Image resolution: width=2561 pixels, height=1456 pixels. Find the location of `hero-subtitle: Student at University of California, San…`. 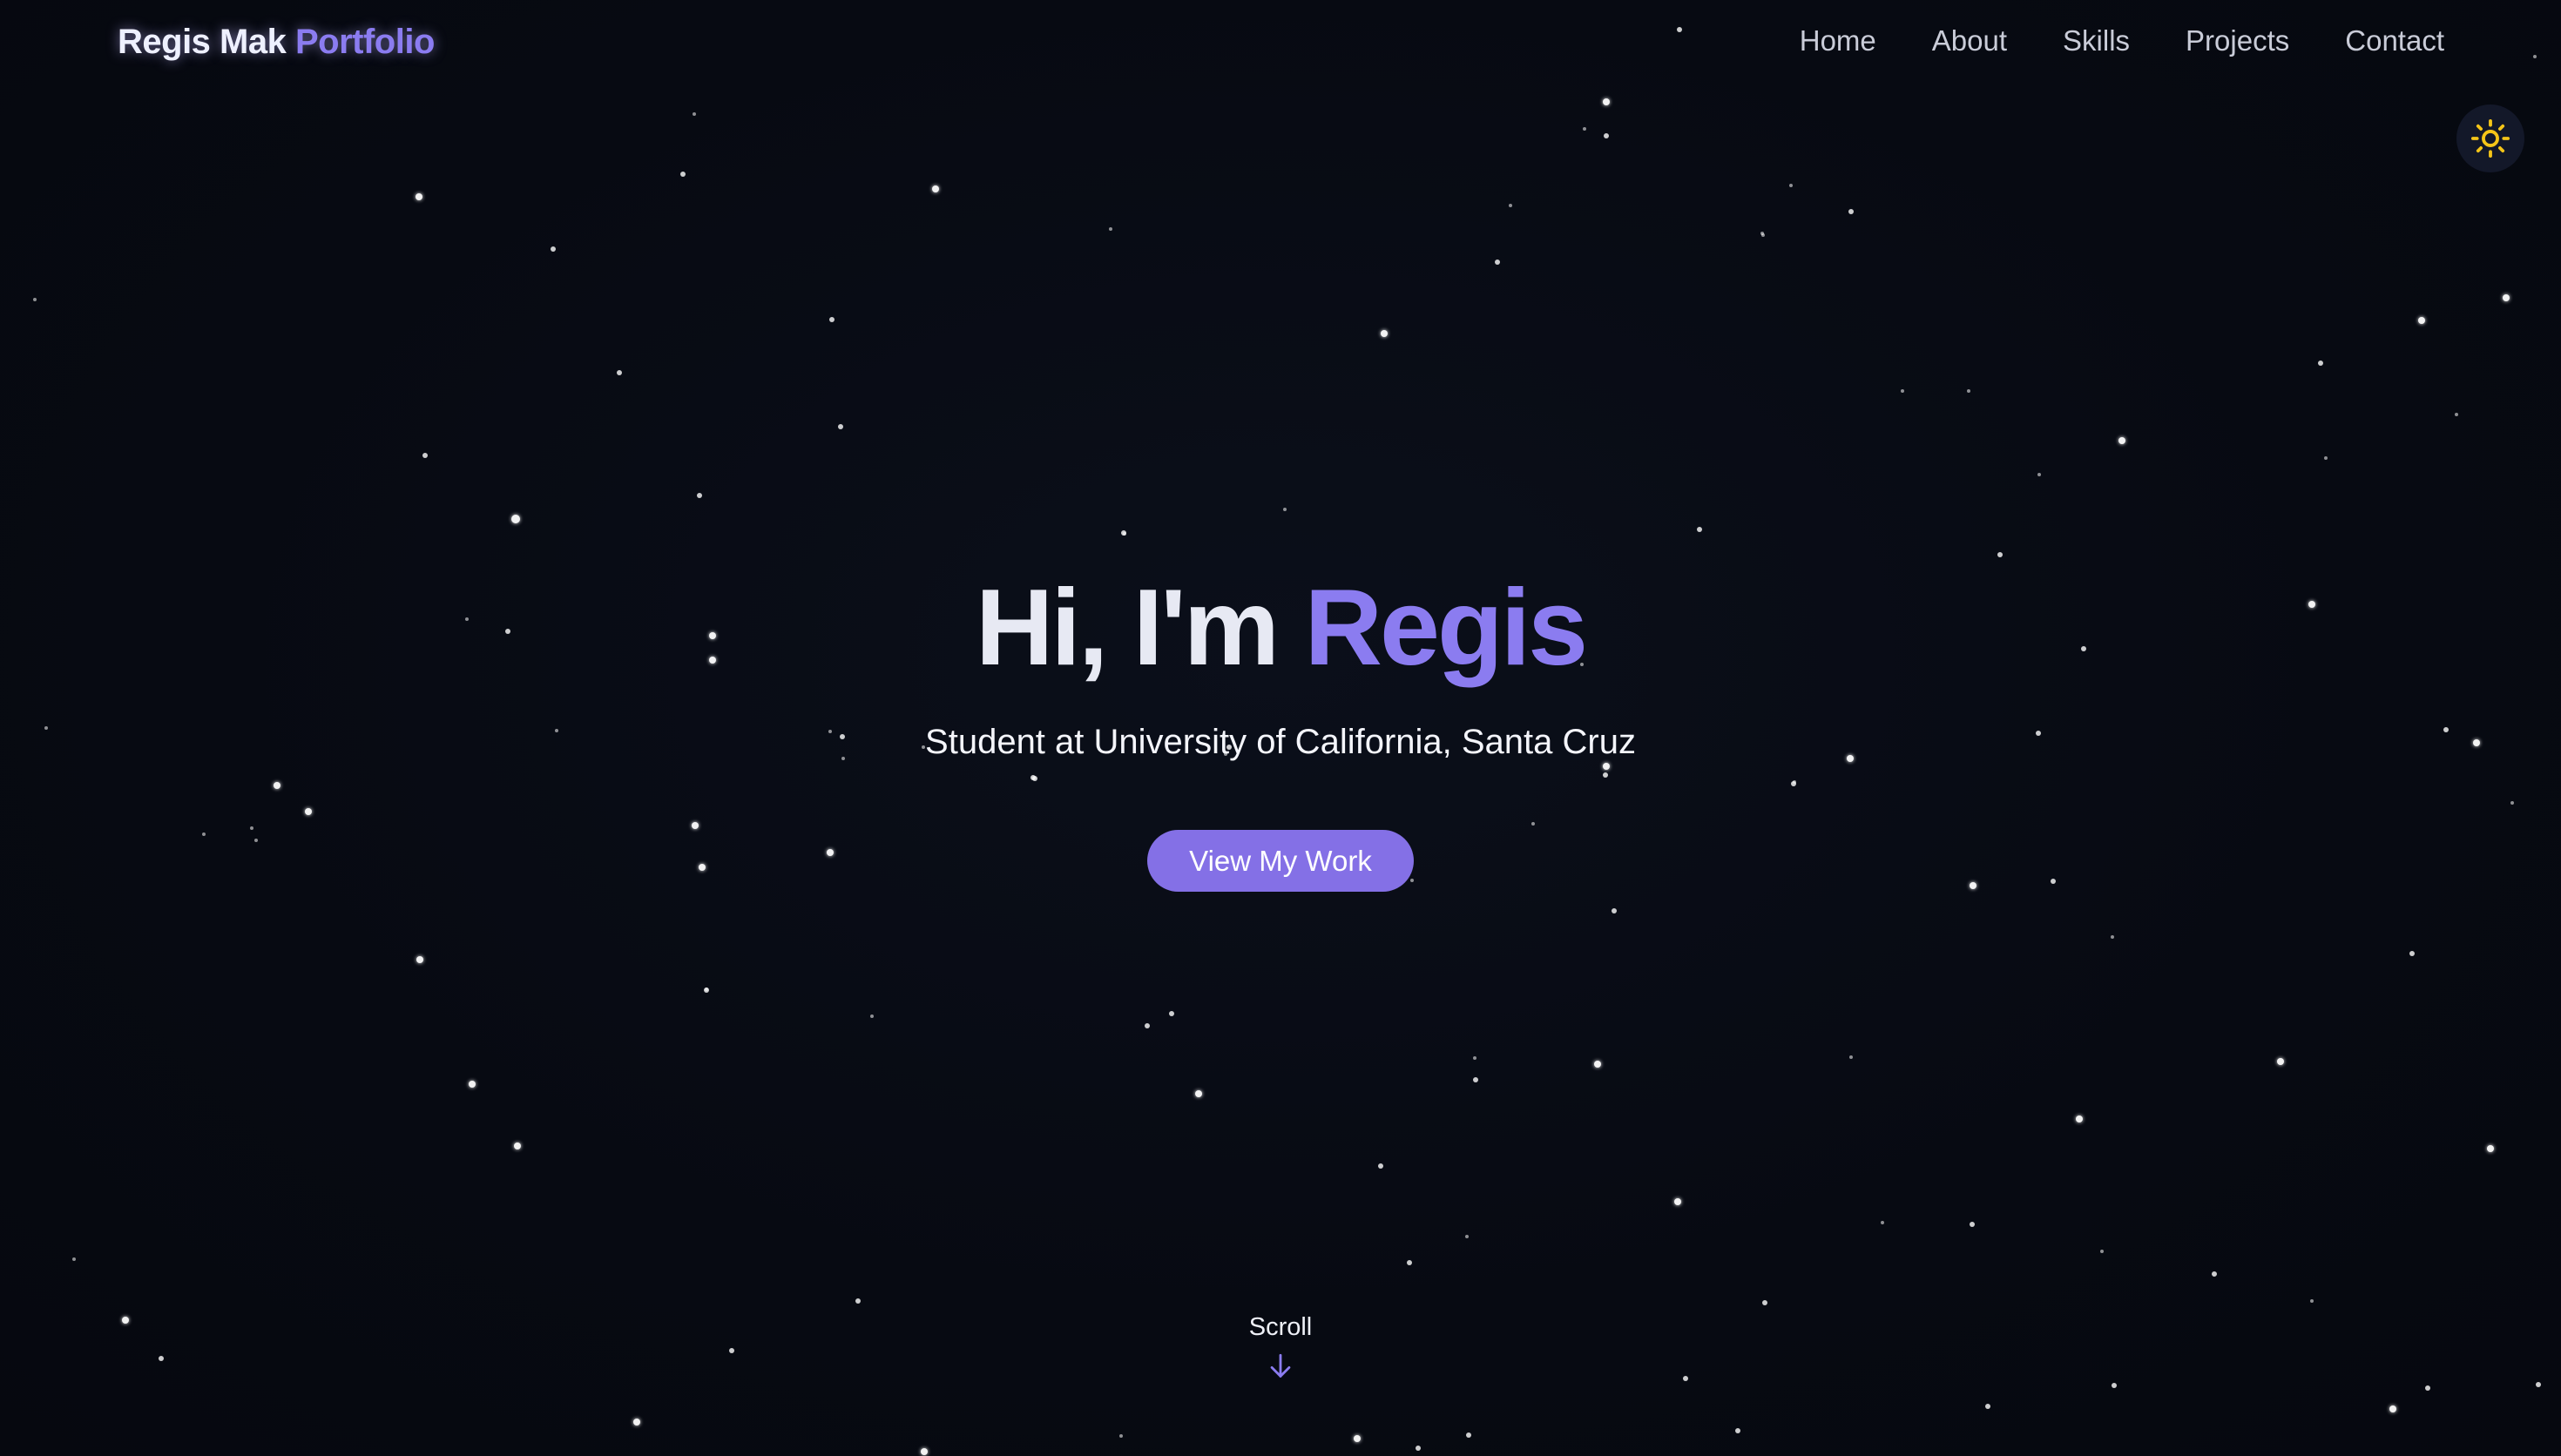

hero-subtitle: Student at University of California, San… is located at coordinates (1280, 742).